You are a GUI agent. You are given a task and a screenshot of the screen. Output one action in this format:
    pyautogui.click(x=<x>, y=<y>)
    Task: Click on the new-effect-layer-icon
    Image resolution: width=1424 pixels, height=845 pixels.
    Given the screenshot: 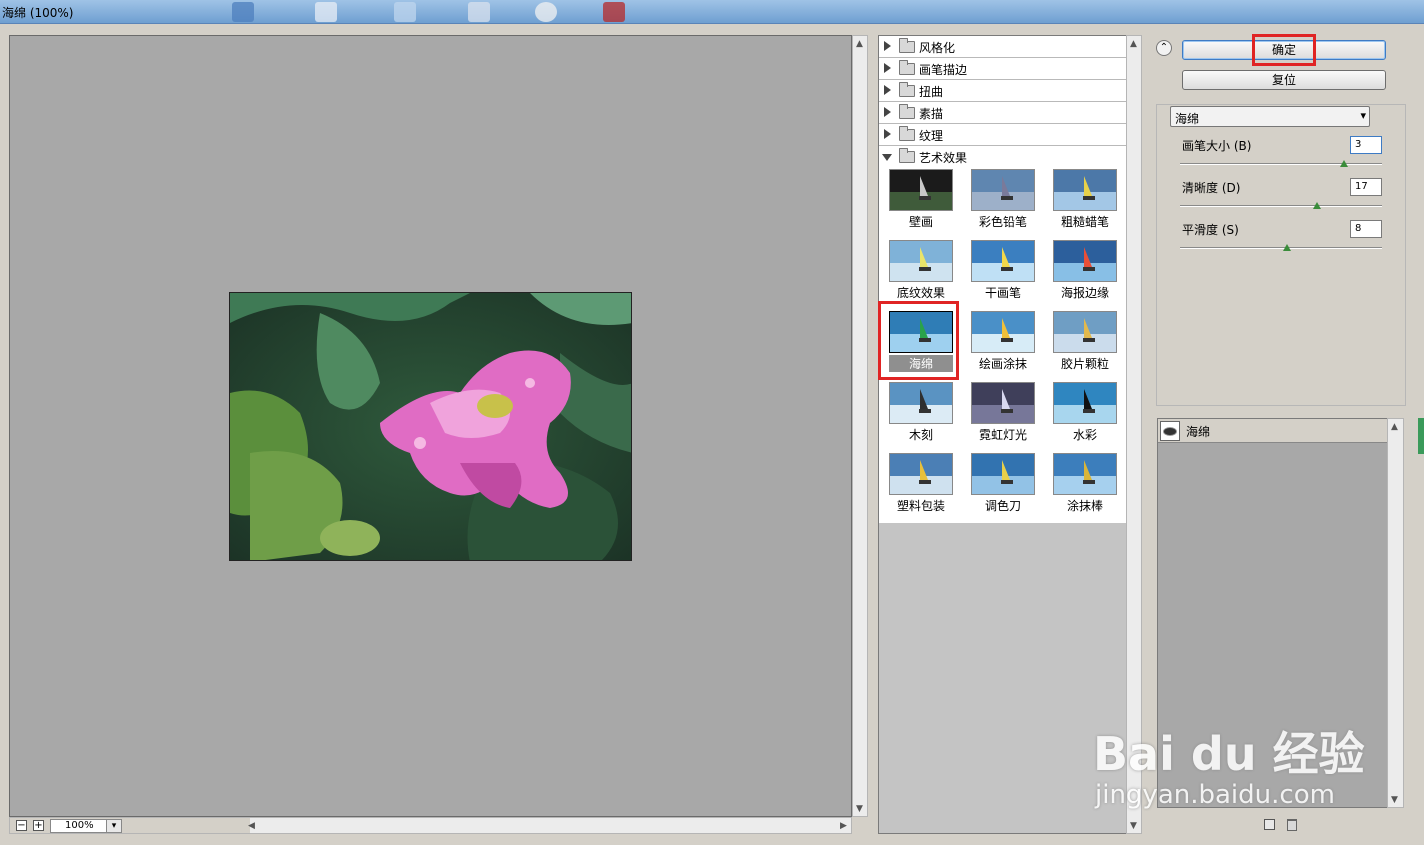 What is the action you would take?
    pyautogui.click(x=1269, y=824)
    